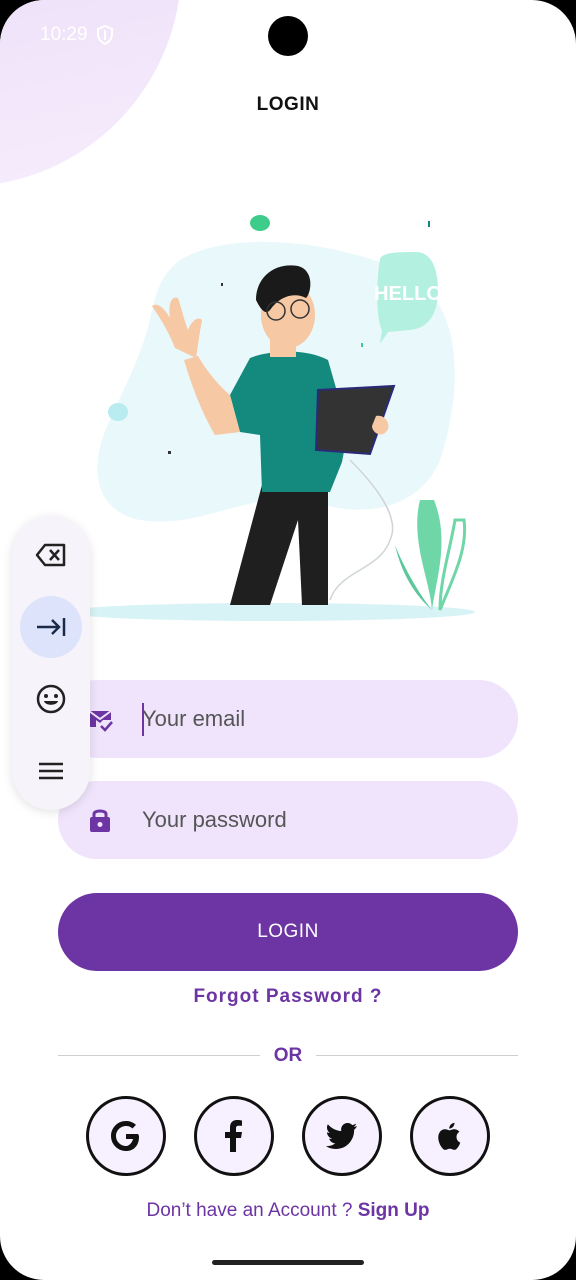 The image size is (576, 1280). Describe the element at coordinates (288, 932) in the screenshot. I see `login-button: LOGIN` at that location.